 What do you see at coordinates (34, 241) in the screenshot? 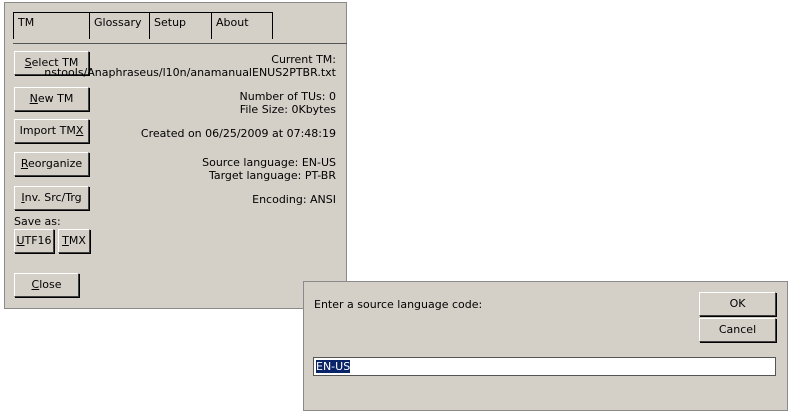
I see `save-utf16-button: UTF16` at bounding box center [34, 241].